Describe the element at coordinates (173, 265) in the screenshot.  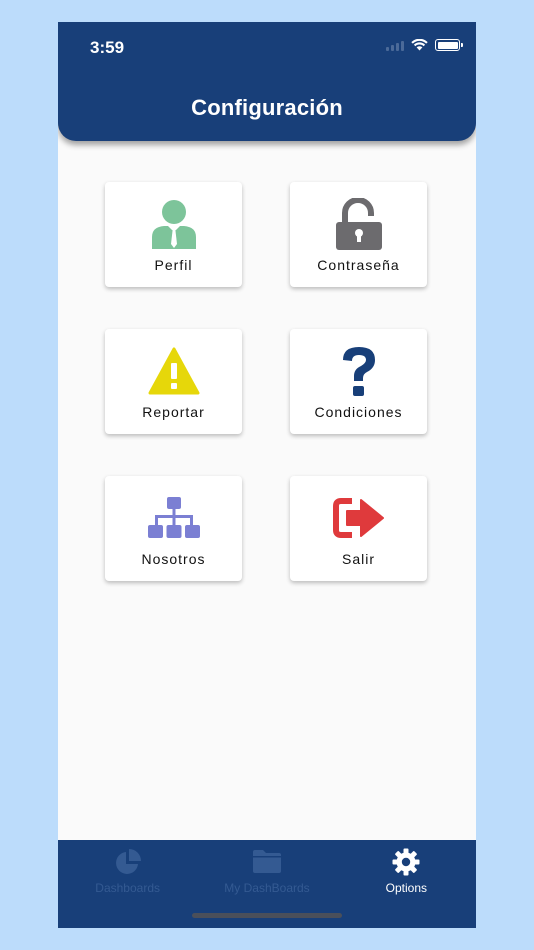
I see `perfil-label: Perfil` at that location.